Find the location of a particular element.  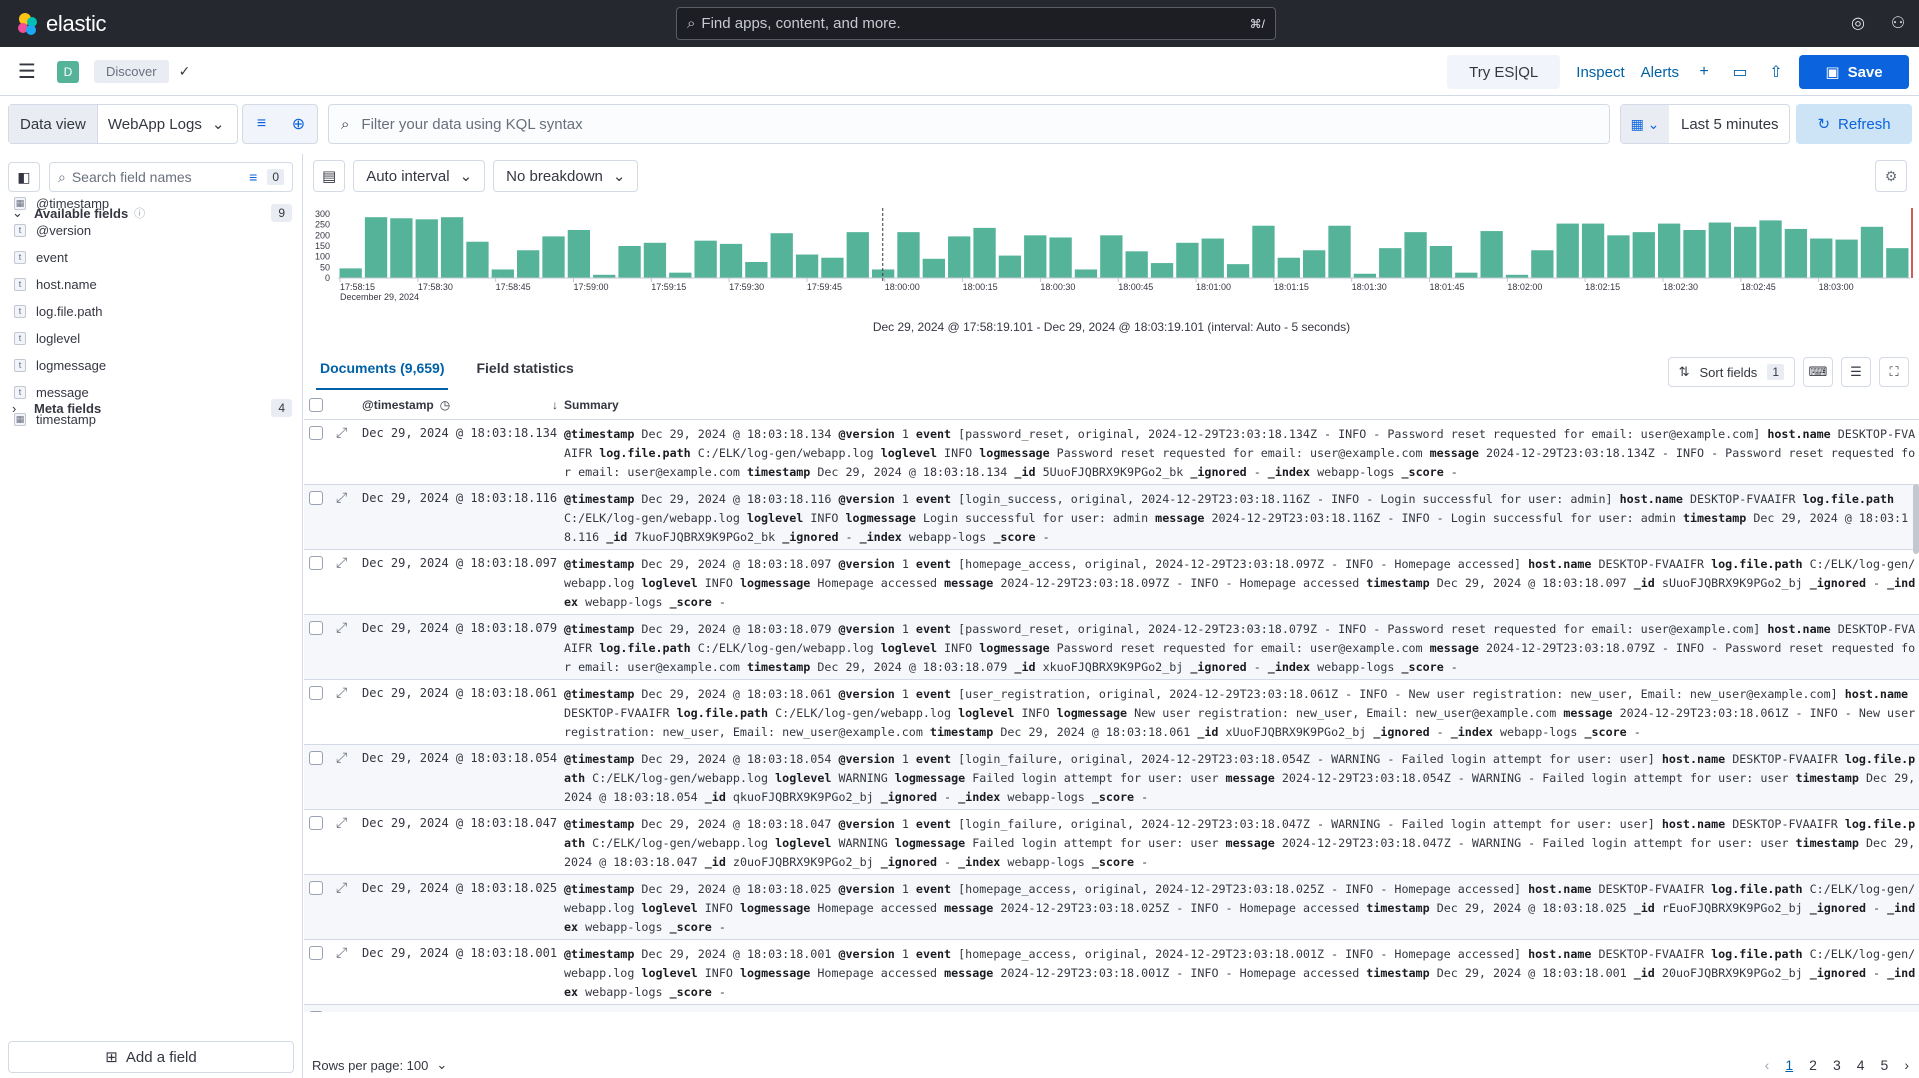

filter-icon: ≡ is located at coordinates (253, 177).